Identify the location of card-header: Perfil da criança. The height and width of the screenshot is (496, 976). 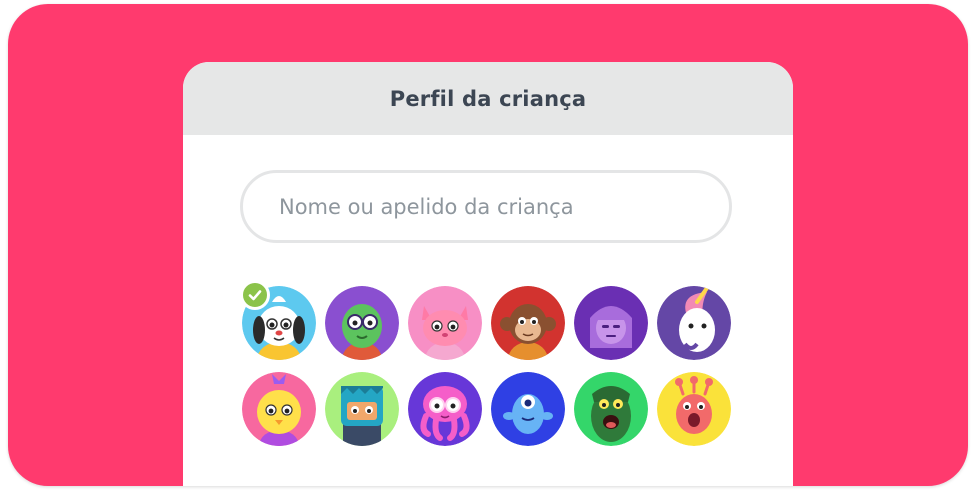
(488, 98).